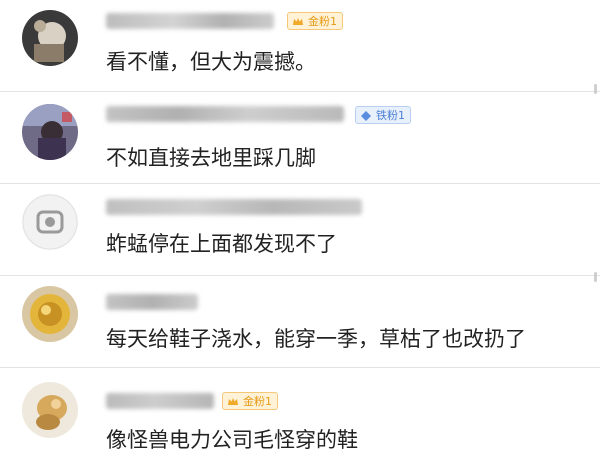  I want to click on comment-text: 看不懂，但大为震撼。, so click(211, 62).